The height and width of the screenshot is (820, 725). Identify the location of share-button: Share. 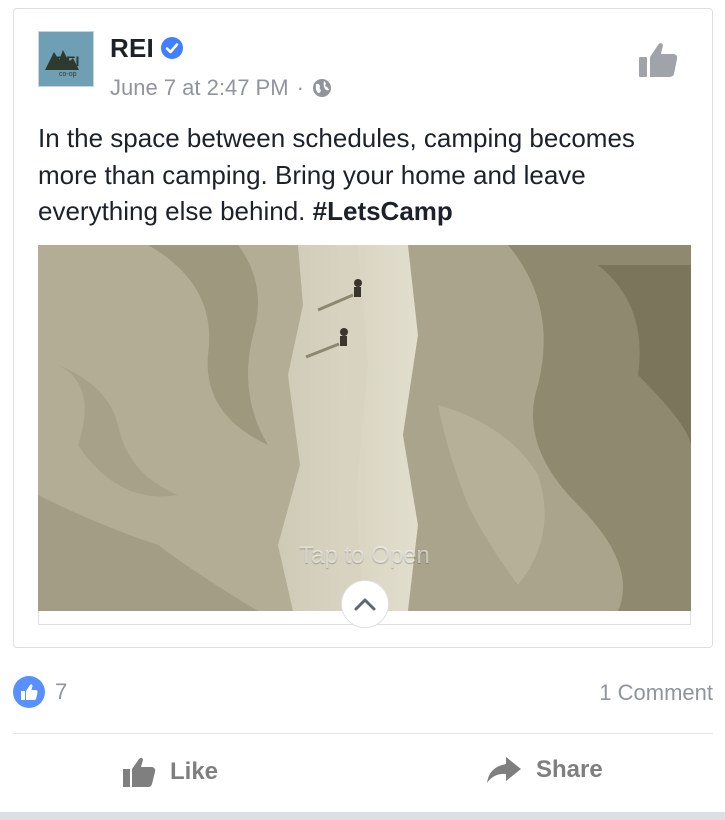
(544, 770).